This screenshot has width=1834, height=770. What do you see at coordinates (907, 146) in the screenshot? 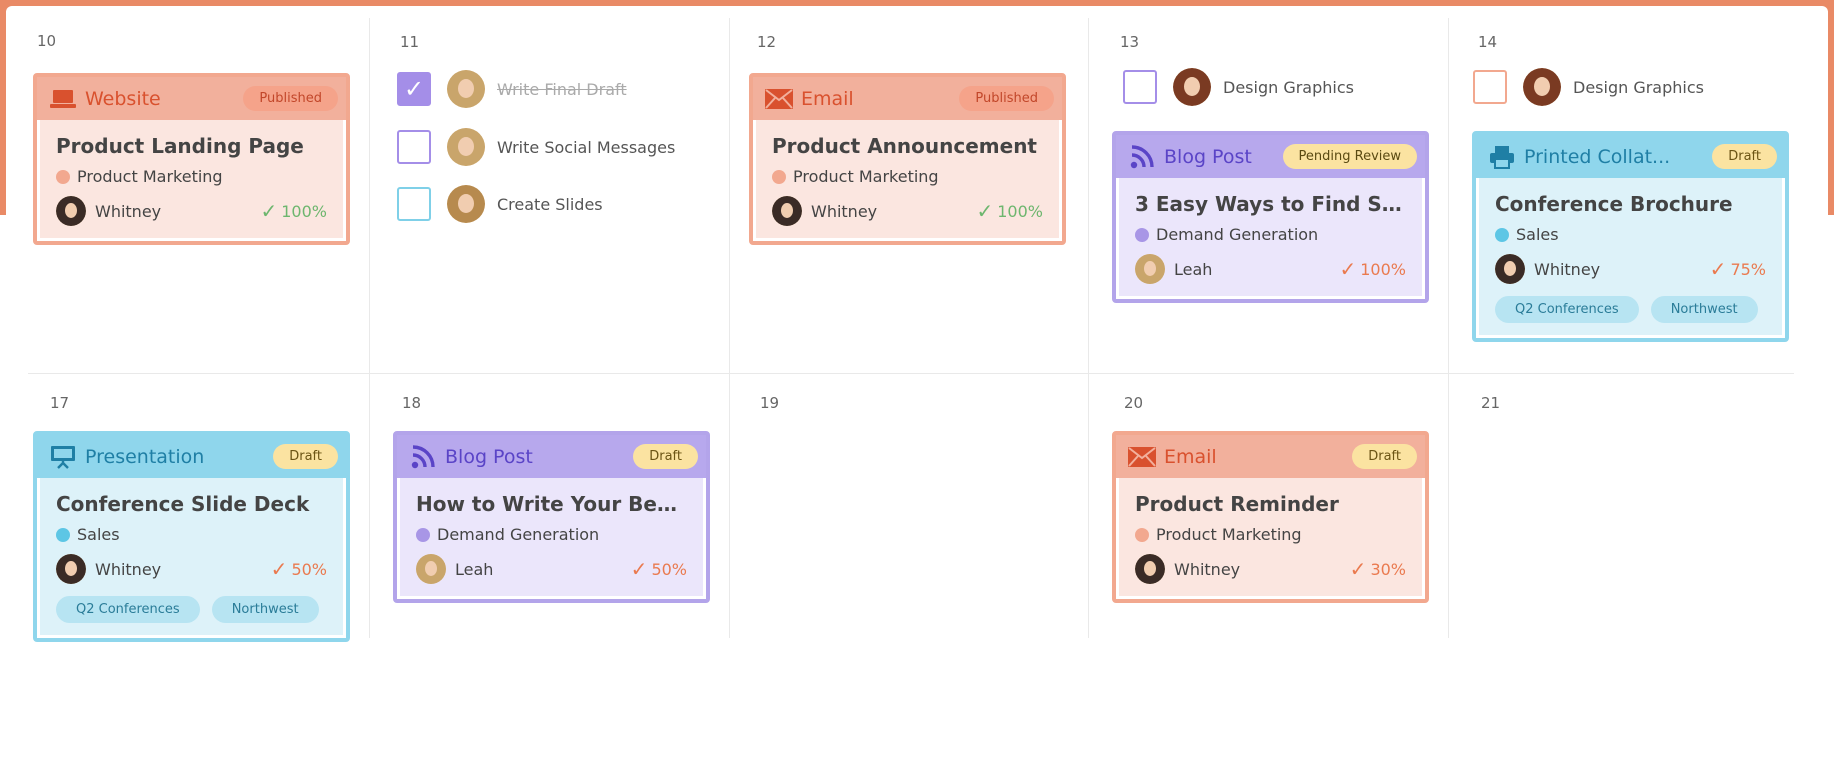
I see `card-title: Product Announcement` at bounding box center [907, 146].